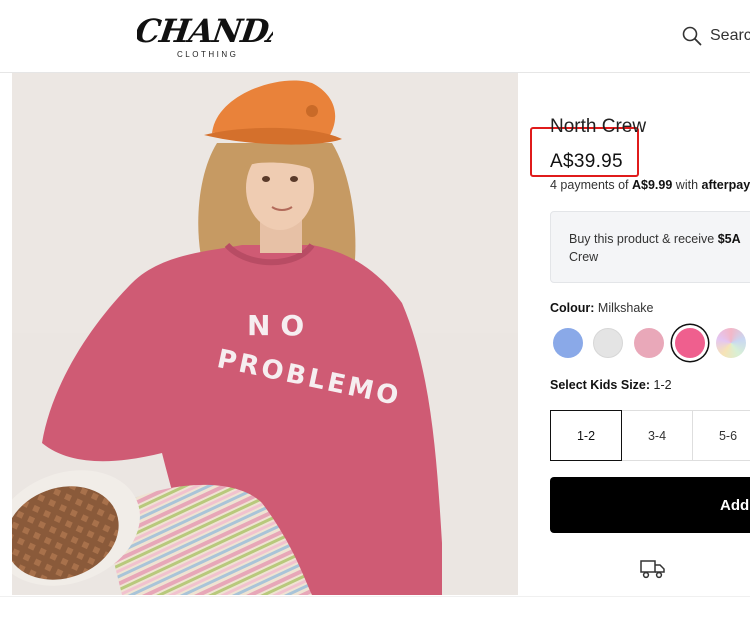  Describe the element at coordinates (735, 505) in the screenshot. I see `add-to-cart-label: Add` at that location.